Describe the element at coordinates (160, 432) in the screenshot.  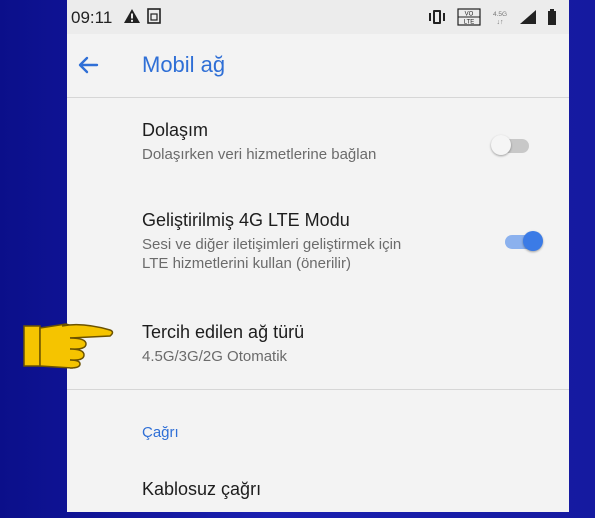
I see `section-header-calls: Çağrı` at that location.